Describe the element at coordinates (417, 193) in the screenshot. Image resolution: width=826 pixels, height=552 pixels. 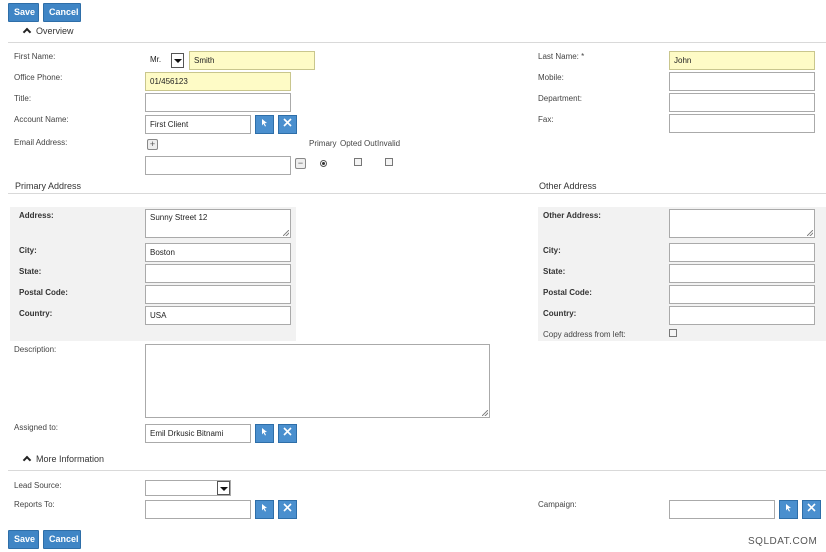
I see `address-divider` at that location.